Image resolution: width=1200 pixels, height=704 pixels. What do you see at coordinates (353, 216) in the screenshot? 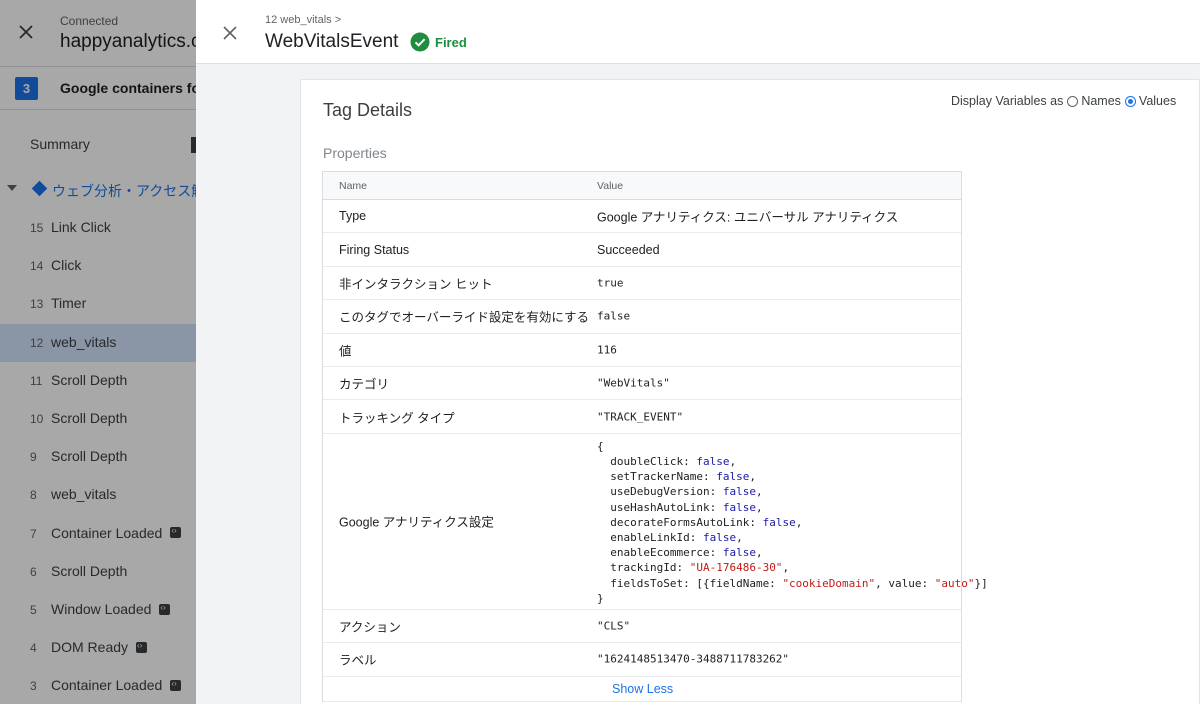
I see `property-name: Type` at bounding box center [353, 216].